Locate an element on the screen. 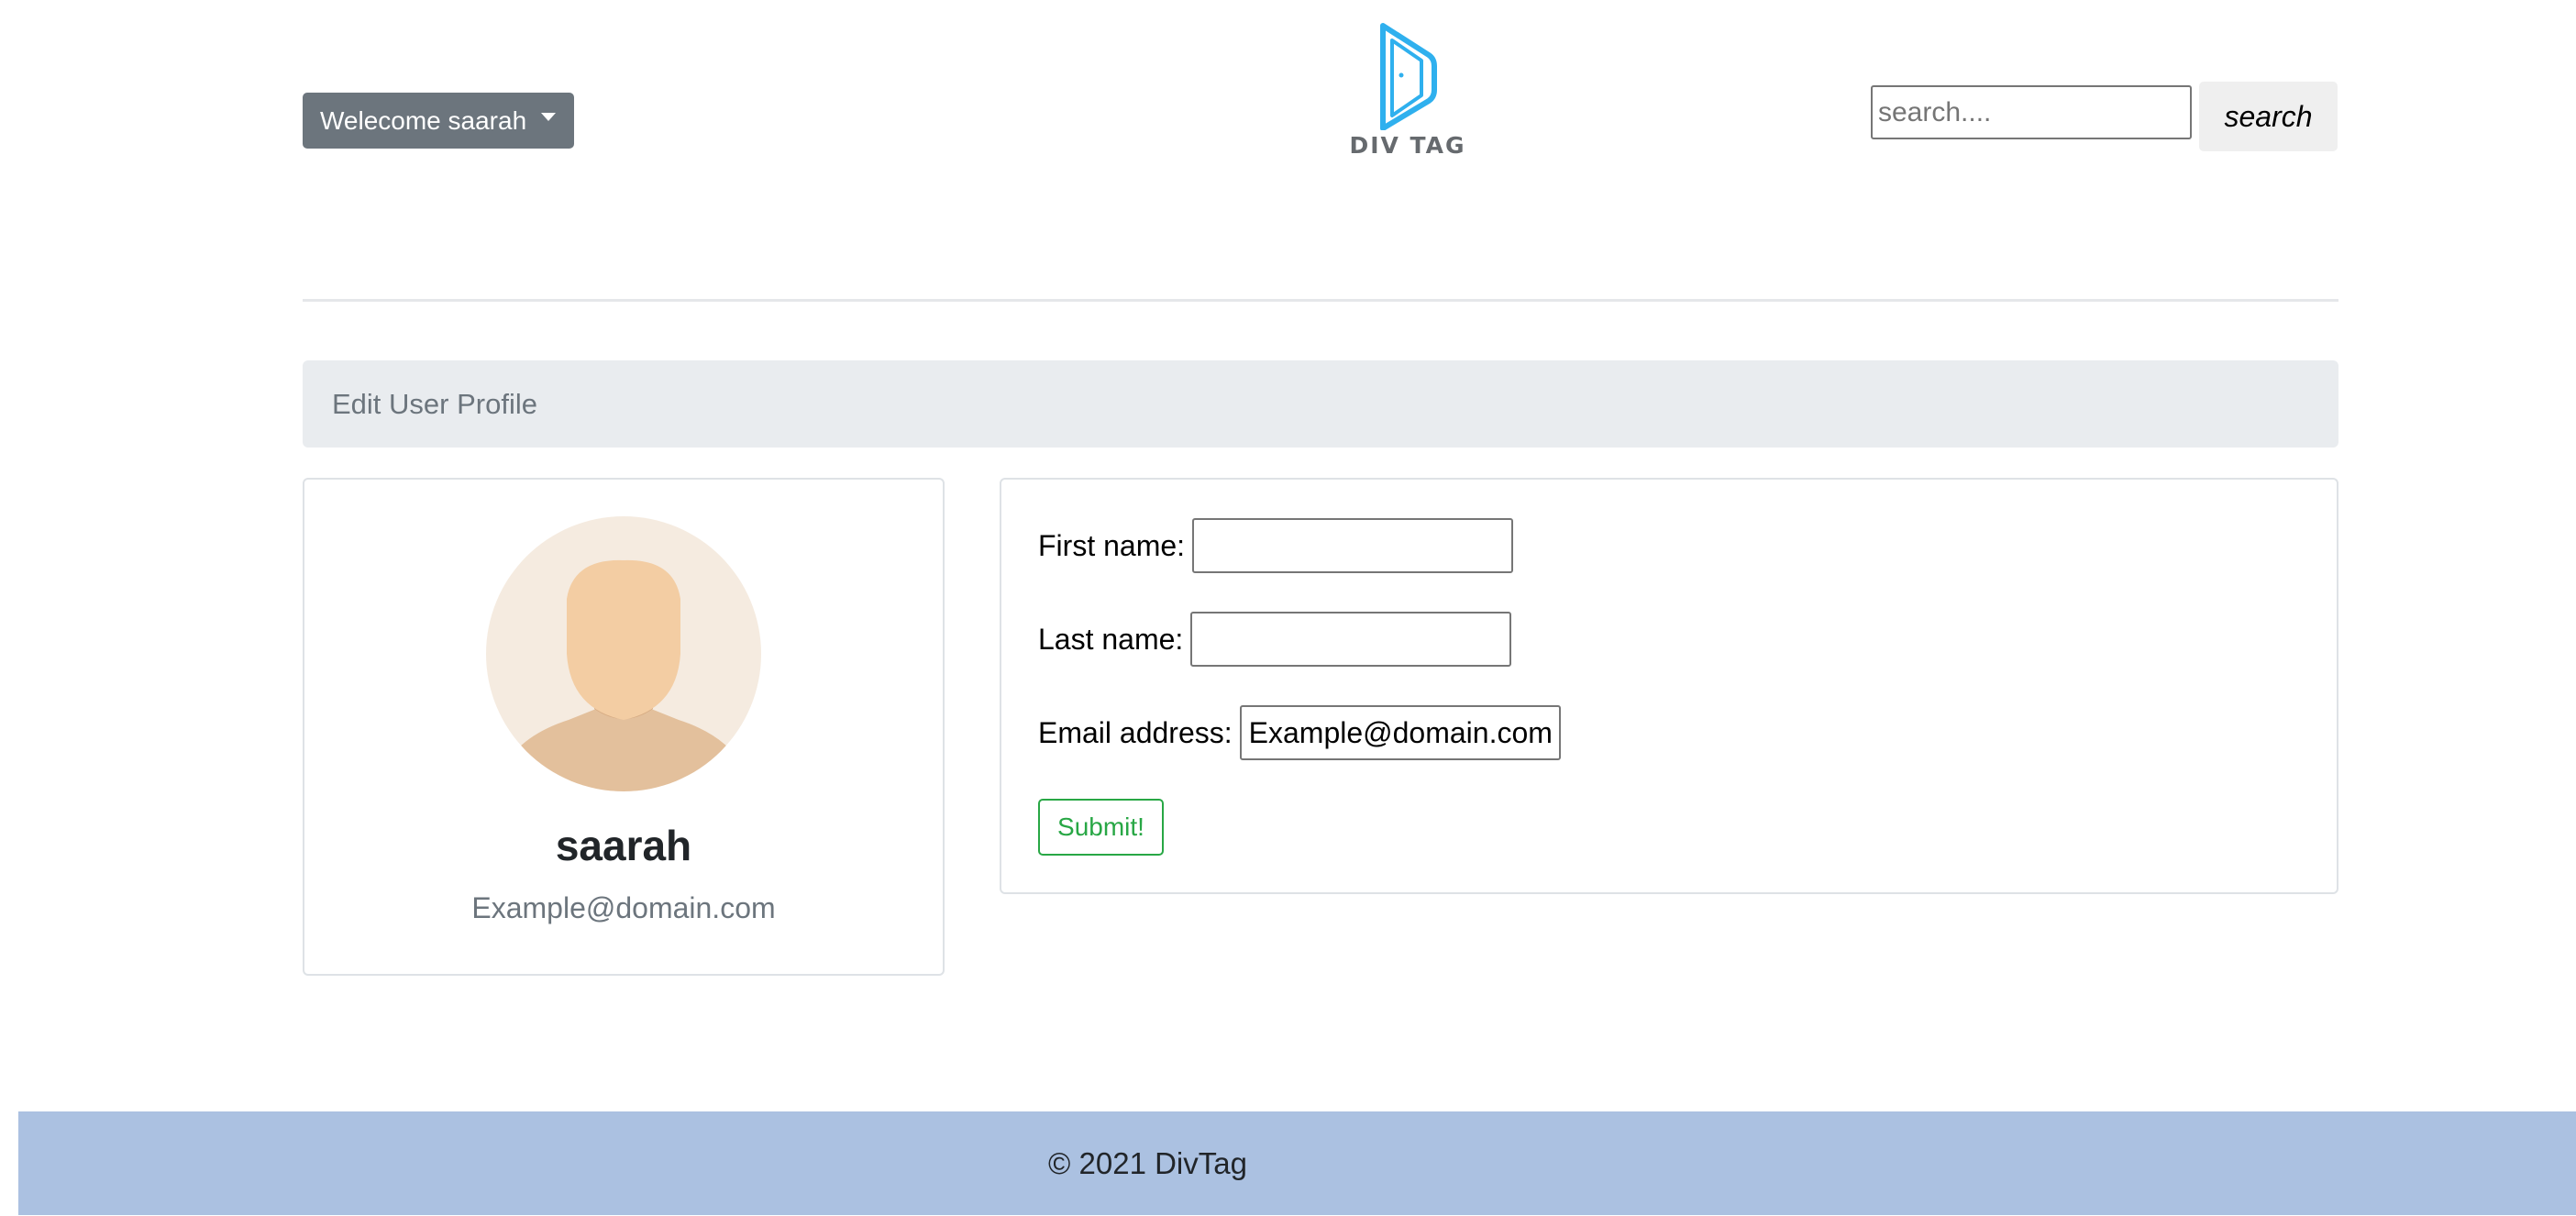  last-name-input is located at coordinates (1351, 639).